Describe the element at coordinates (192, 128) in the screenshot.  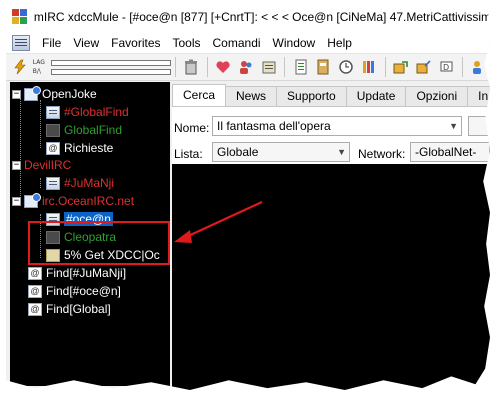
I see `name-label: Nome:` at that location.